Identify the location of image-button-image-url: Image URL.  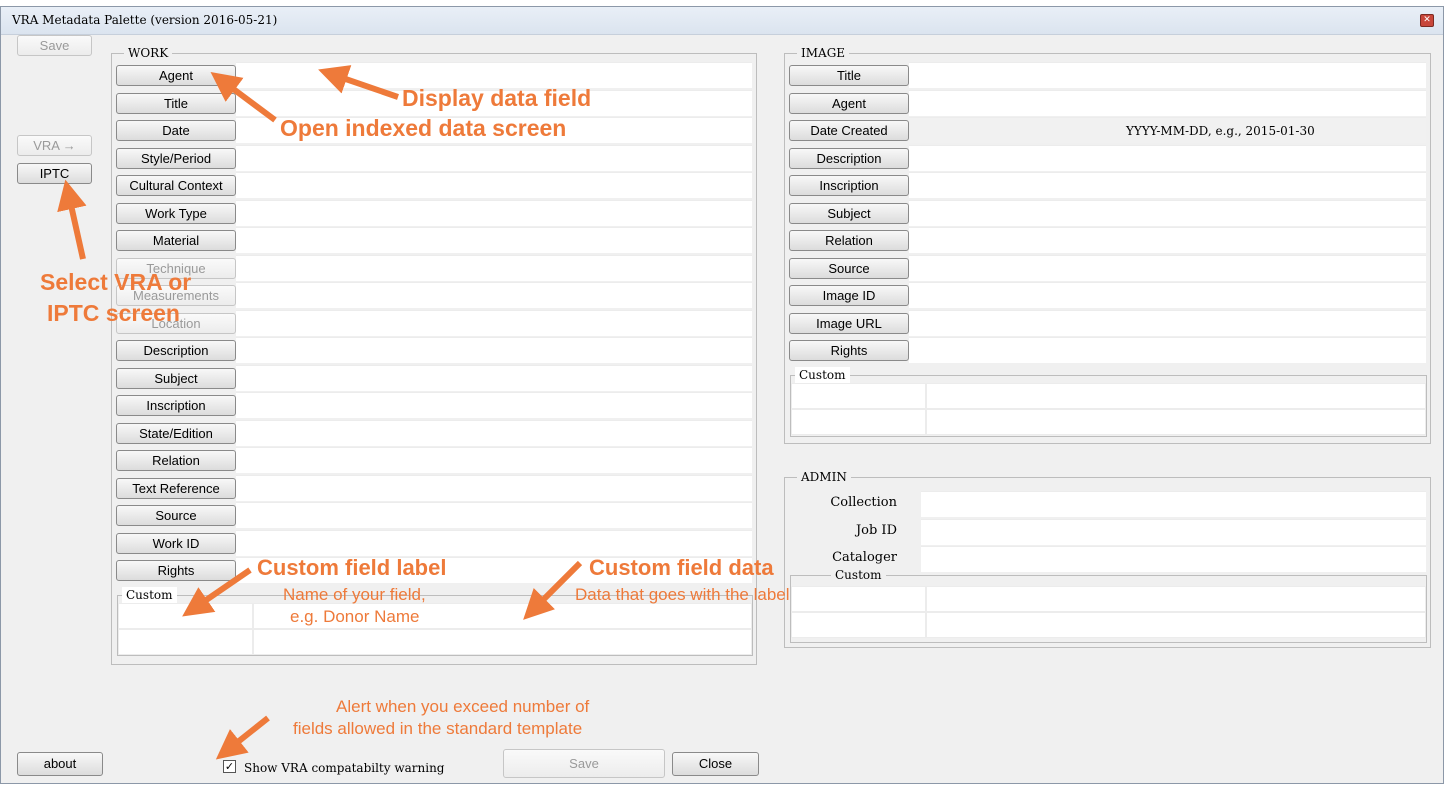
(849, 323).